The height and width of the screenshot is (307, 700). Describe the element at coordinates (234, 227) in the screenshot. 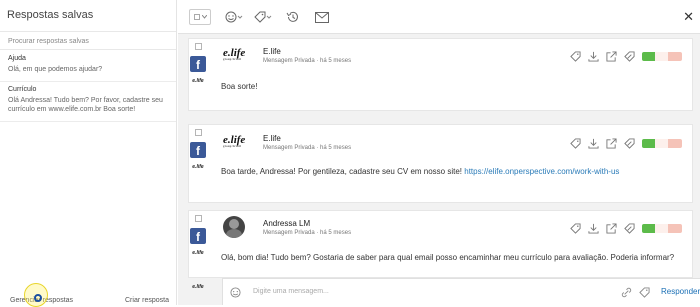

I see `avatar` at that location.